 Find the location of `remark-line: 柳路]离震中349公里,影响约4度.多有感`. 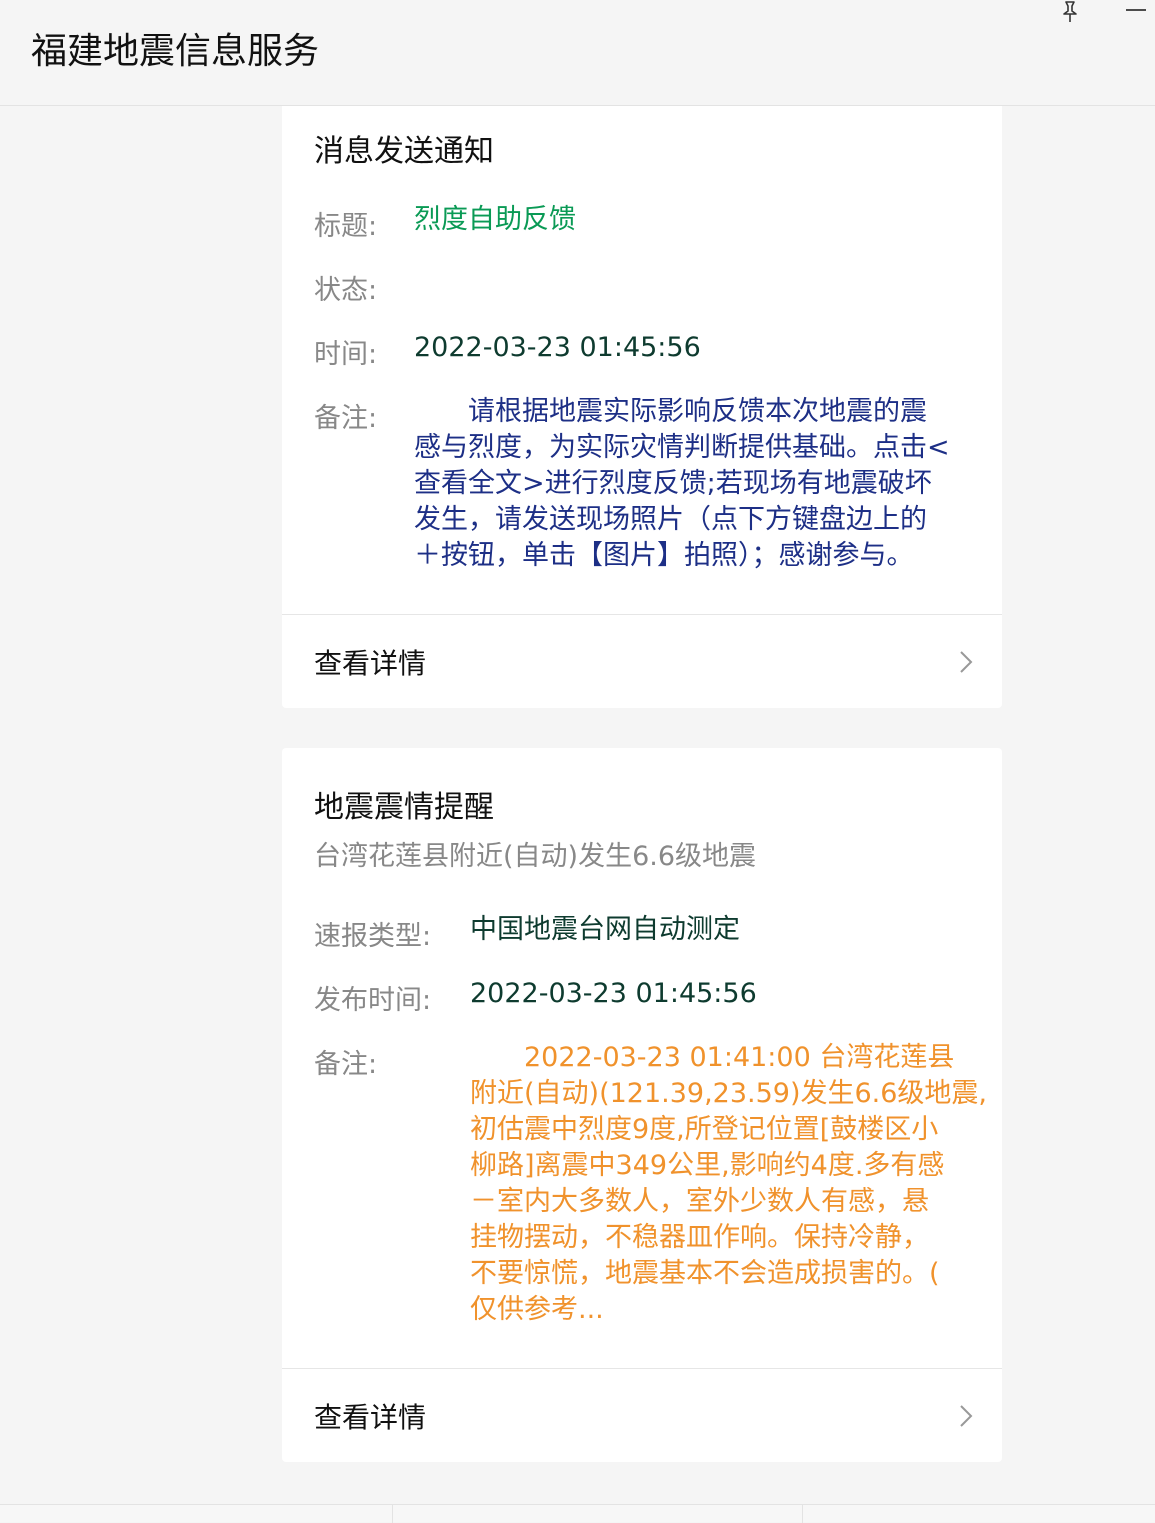

remark-line: 柳路]离震中349公里,影响约4度.多有感 is located at coordinates (707, 1165).